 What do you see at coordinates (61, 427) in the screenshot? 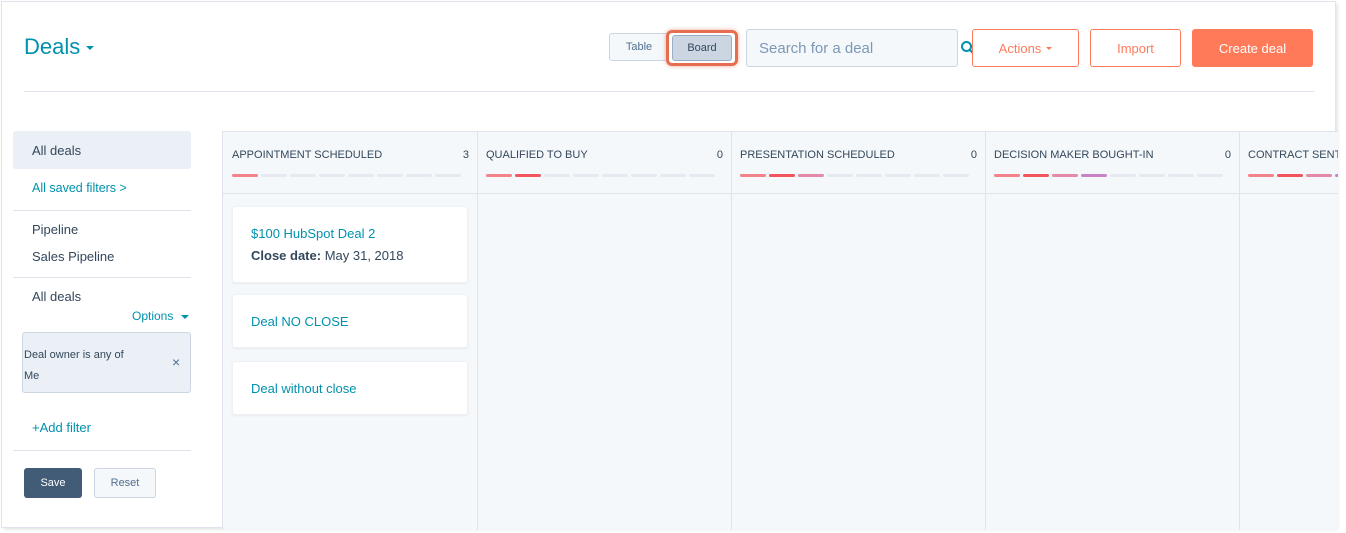
I see `add-filter-link: +Add filter` at bounding box center [61, 427].